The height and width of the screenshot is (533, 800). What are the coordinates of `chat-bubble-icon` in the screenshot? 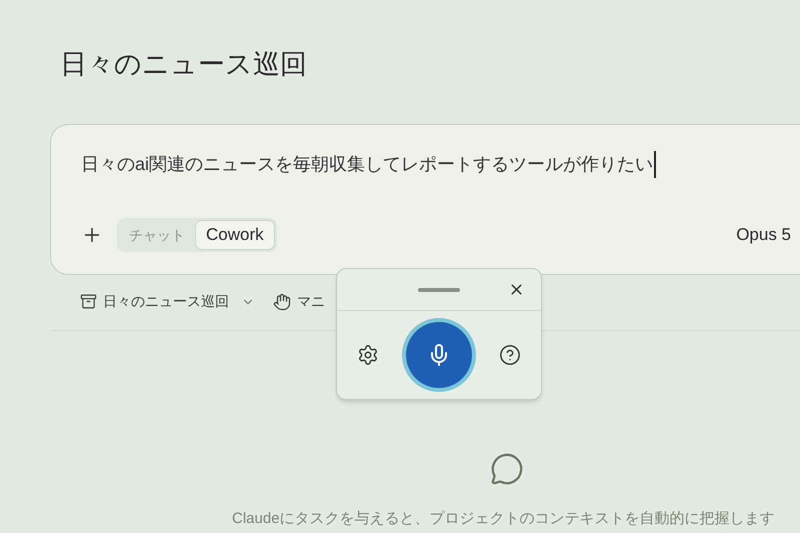 It's located at (507, 469).